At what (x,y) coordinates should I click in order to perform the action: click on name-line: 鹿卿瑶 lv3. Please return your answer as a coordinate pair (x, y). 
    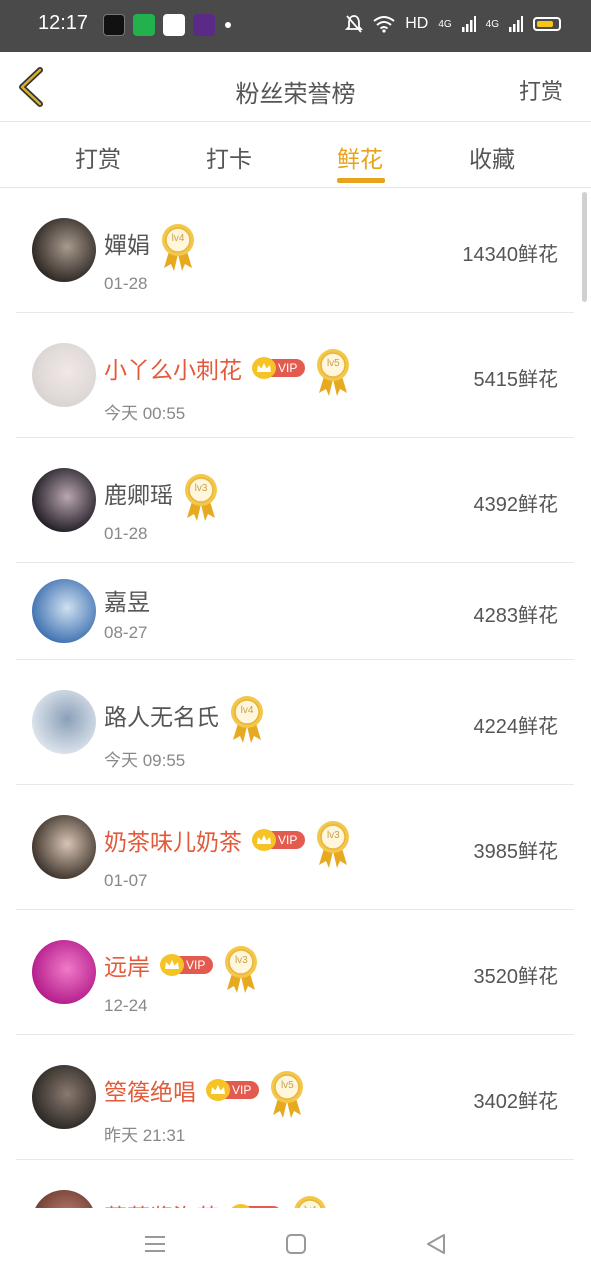
    Looking at the image, I should click on (161, 494).